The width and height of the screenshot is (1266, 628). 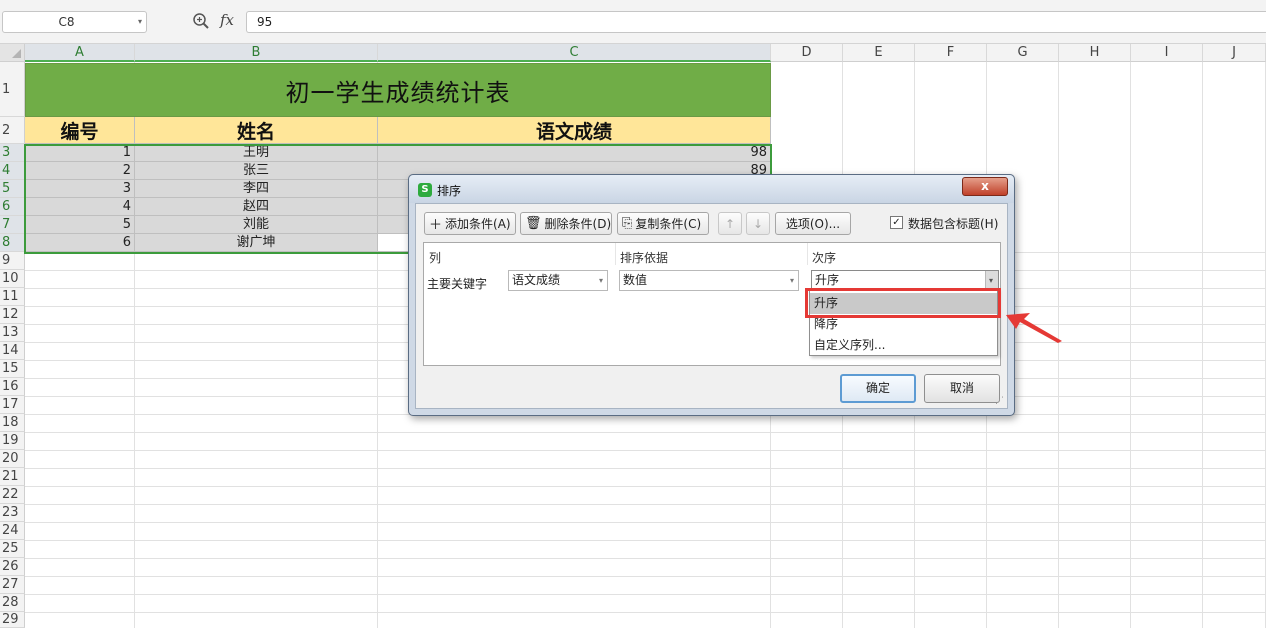 I want to click on row-header-9: 9, so click(x=12, y=261).